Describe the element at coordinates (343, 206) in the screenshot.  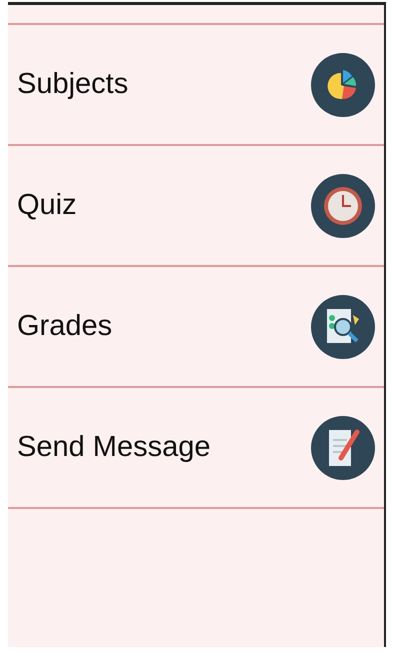
I see `clock-icon` at that location.